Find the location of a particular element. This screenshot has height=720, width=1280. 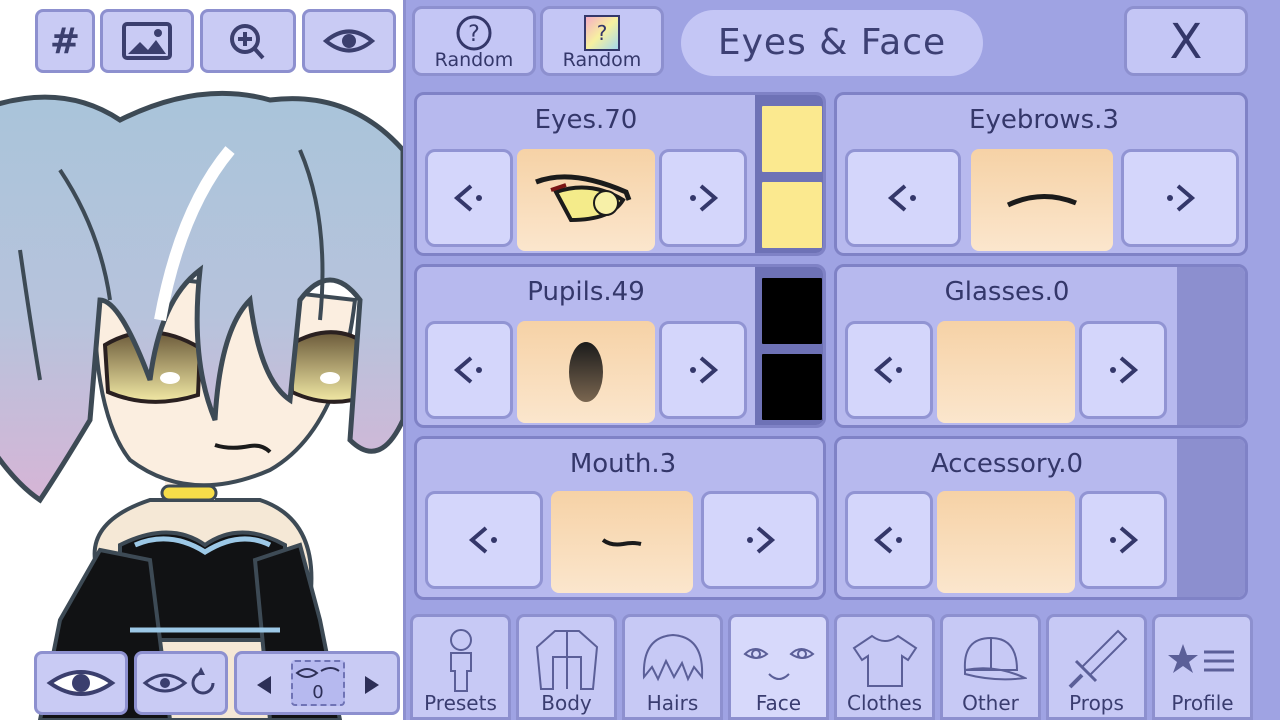

eyebrows-prev-button is located at coordinates (903, 198).